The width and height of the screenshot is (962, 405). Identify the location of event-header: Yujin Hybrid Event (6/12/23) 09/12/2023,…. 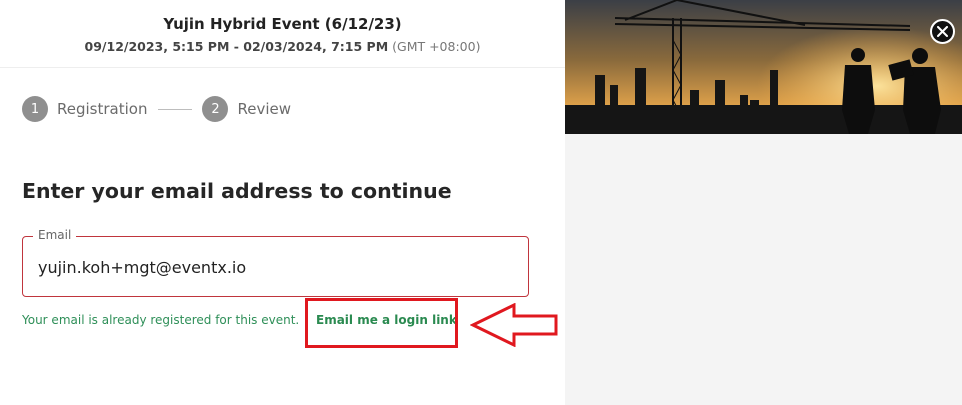
(282, 34).